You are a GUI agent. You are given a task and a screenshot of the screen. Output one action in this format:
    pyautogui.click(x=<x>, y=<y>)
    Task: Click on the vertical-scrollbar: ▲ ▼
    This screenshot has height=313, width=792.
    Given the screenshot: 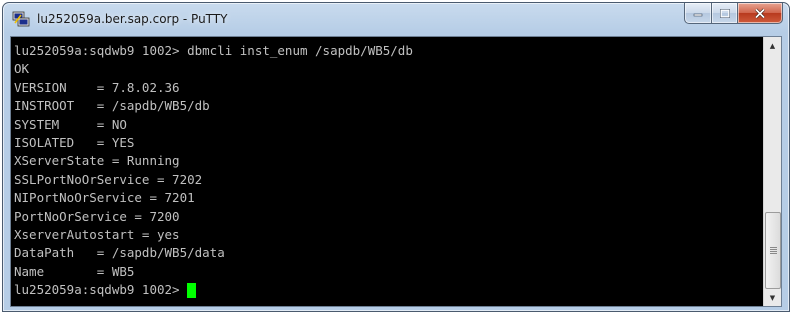 What is the action you would take?
    pyautogui.click(x=772, y=171)
    